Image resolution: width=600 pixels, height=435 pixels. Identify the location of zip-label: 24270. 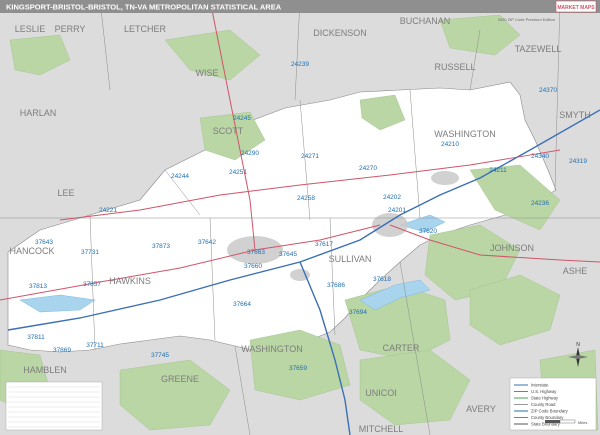
(368, 168).